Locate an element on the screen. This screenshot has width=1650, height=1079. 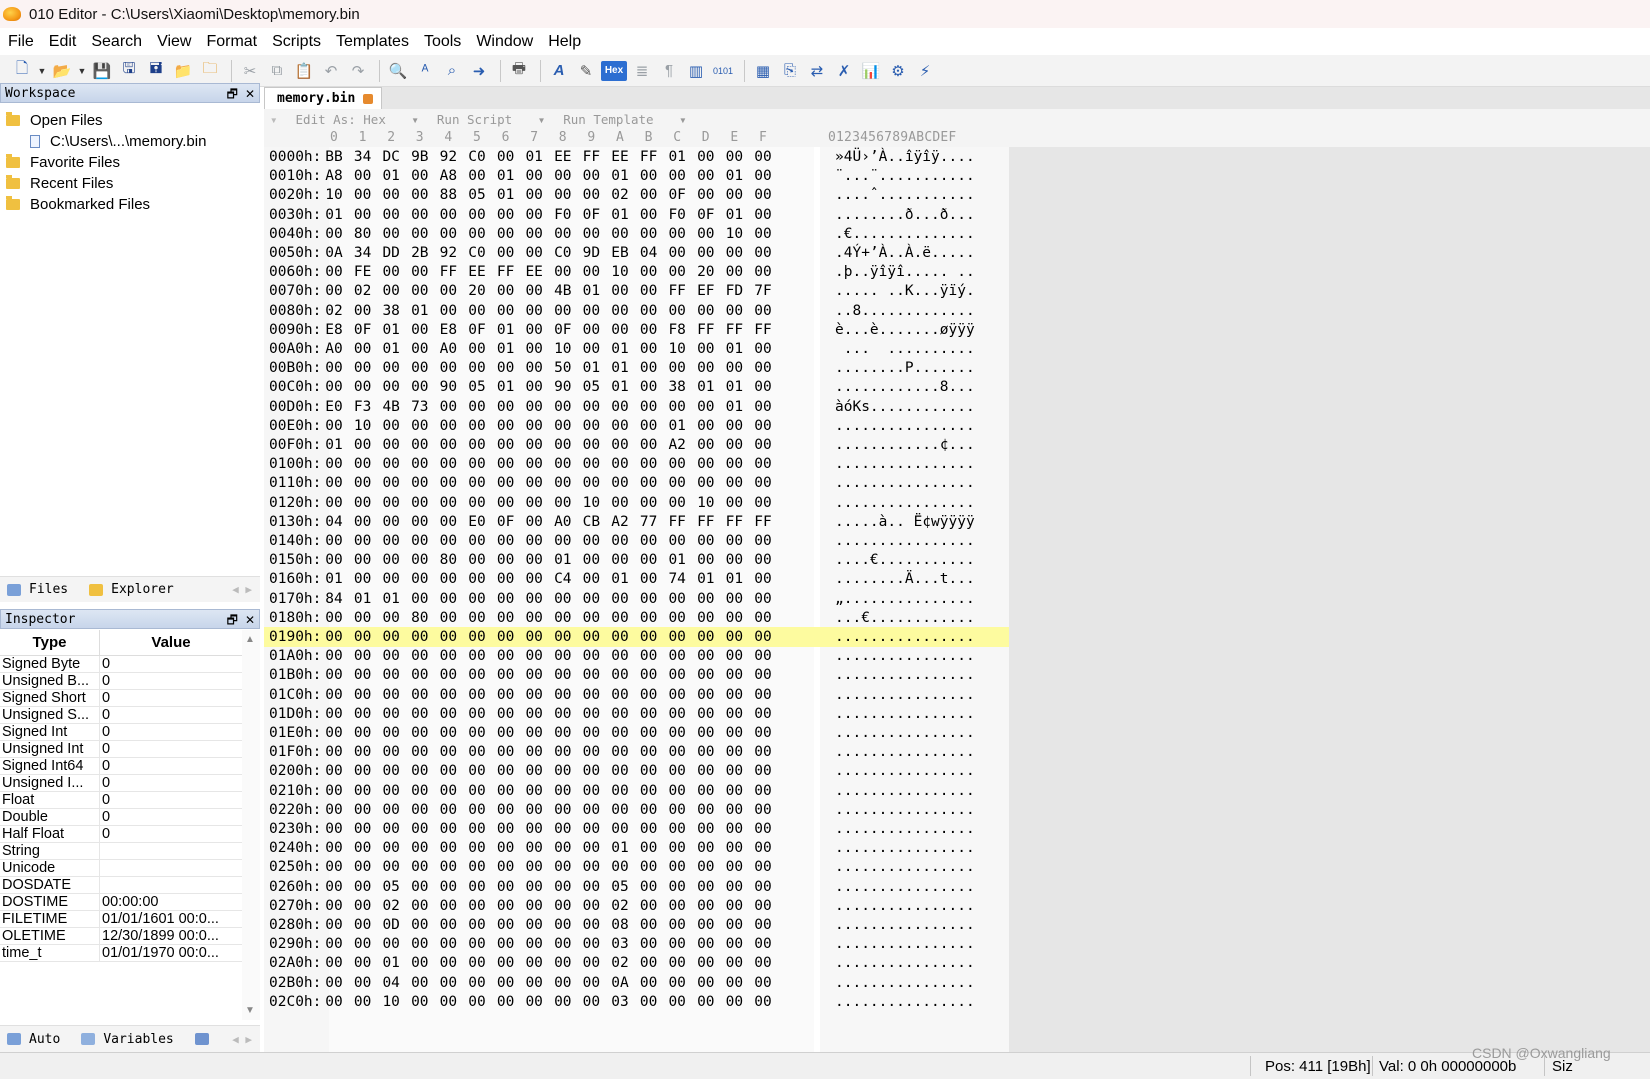
inspector-row: Signed Int64 0 is located at coordinates (121, 766).